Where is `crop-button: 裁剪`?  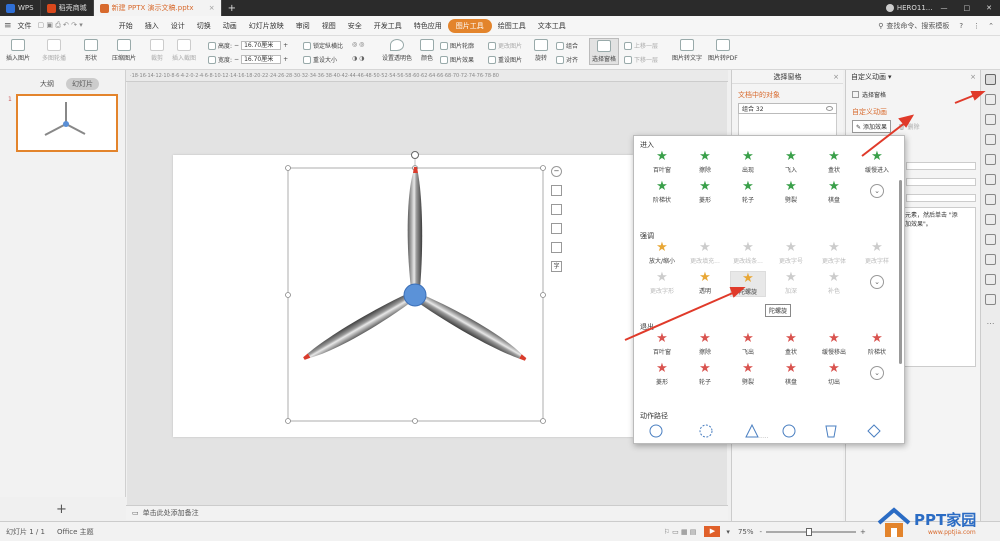 crop-button: 裁剪 is located at coordinates (157, 50).